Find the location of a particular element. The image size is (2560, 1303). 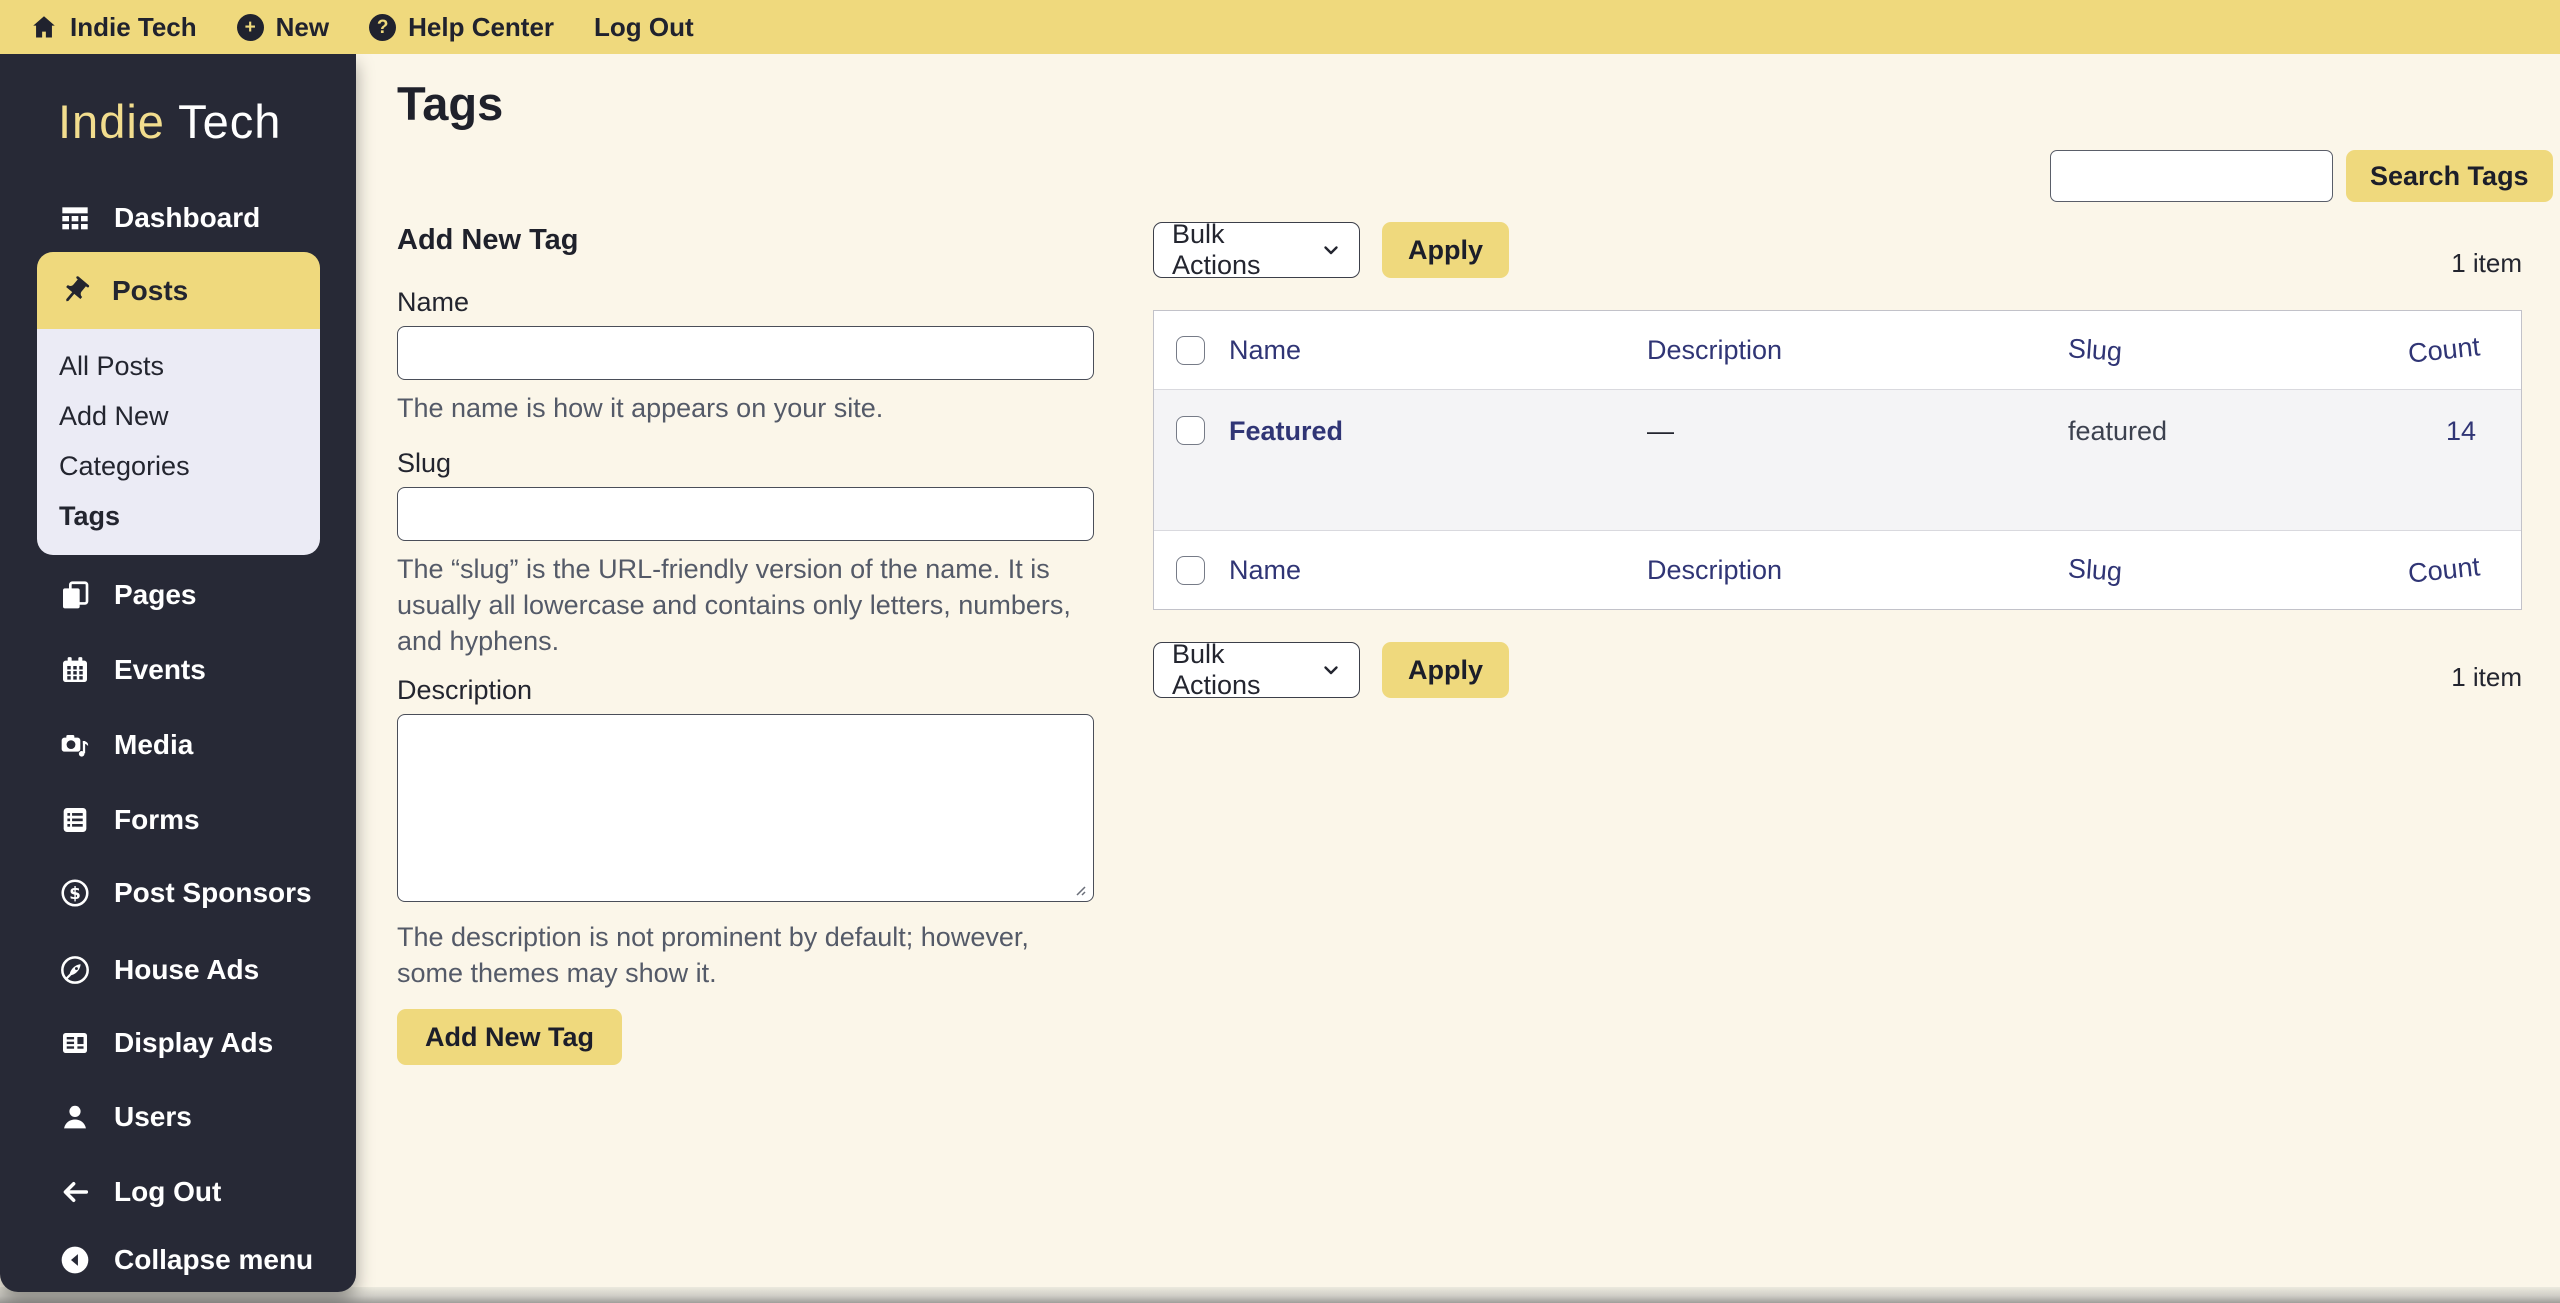

sidebar-item-forms: Forms is located at coordinates (198, 820).